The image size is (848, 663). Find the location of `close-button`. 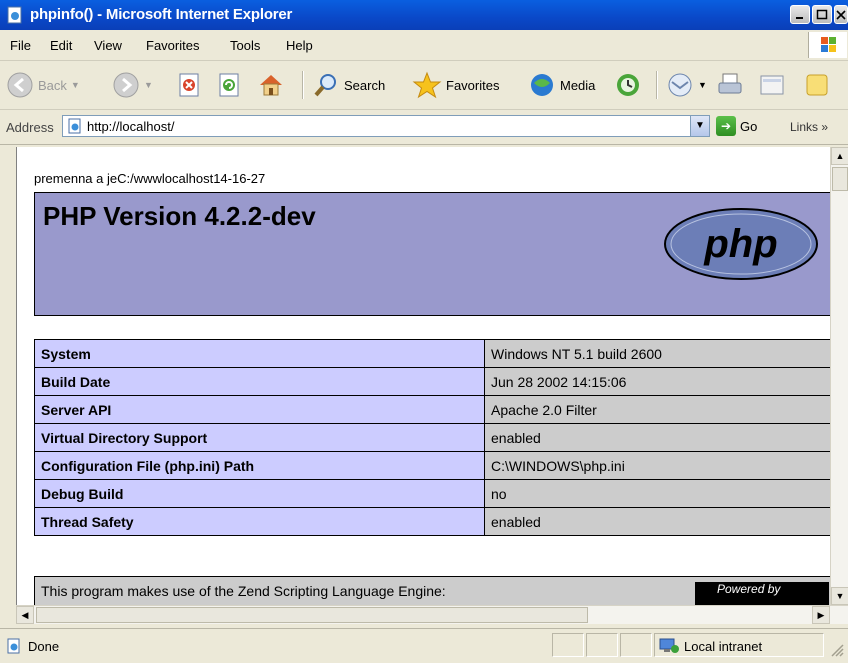

close-button is located at coordinates (841, 14).